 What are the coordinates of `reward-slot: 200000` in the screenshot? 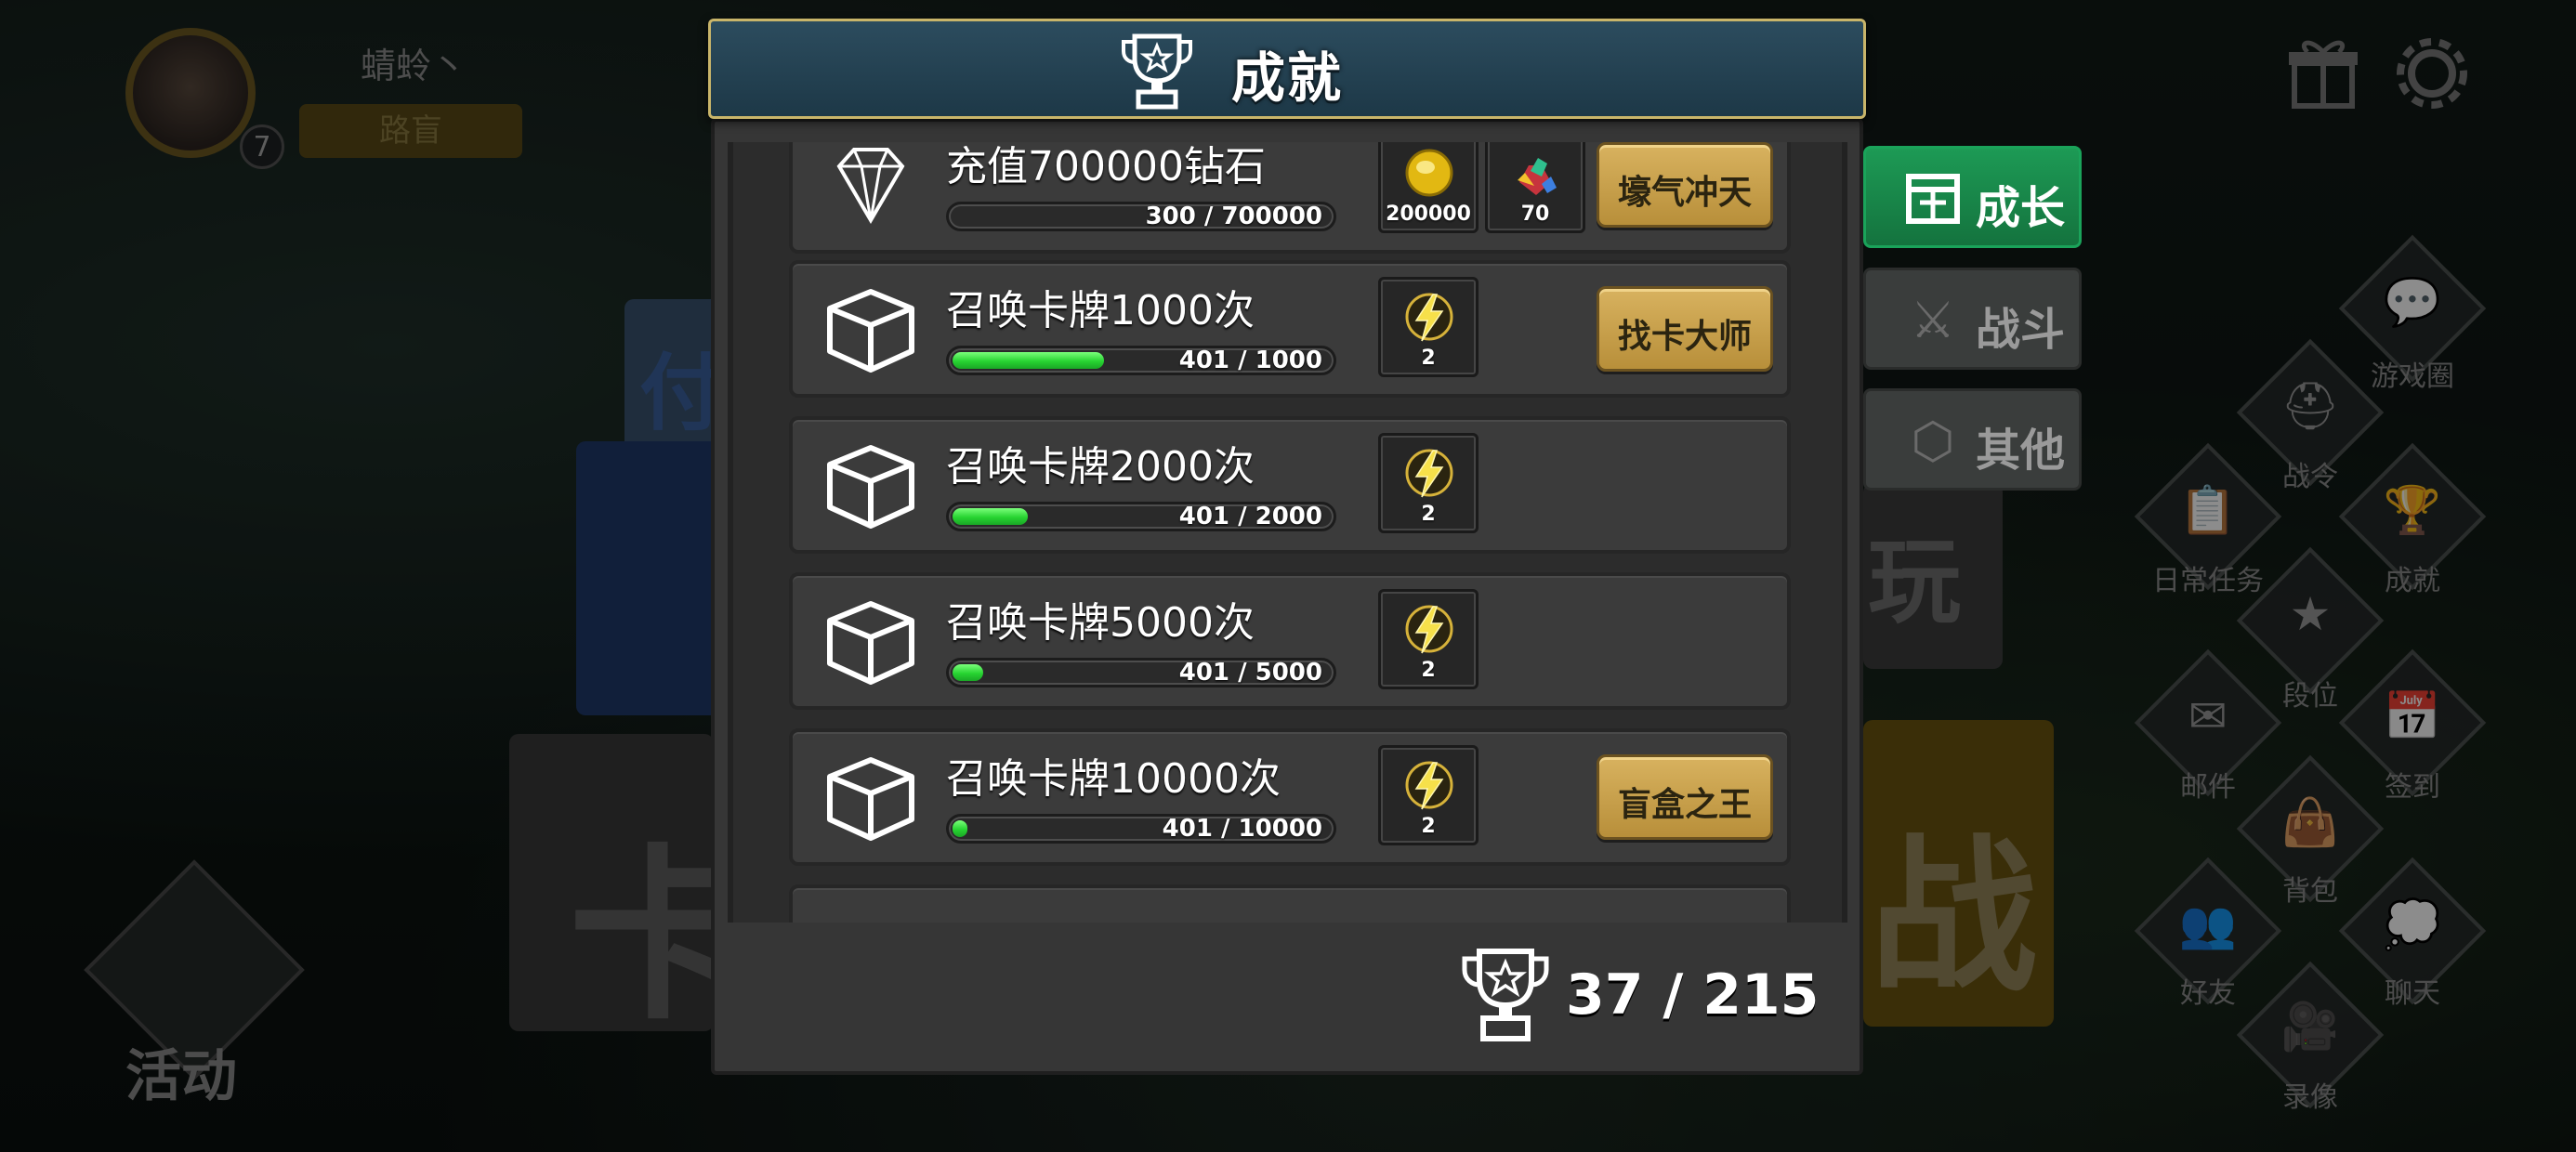 It's located at (1428, 187).